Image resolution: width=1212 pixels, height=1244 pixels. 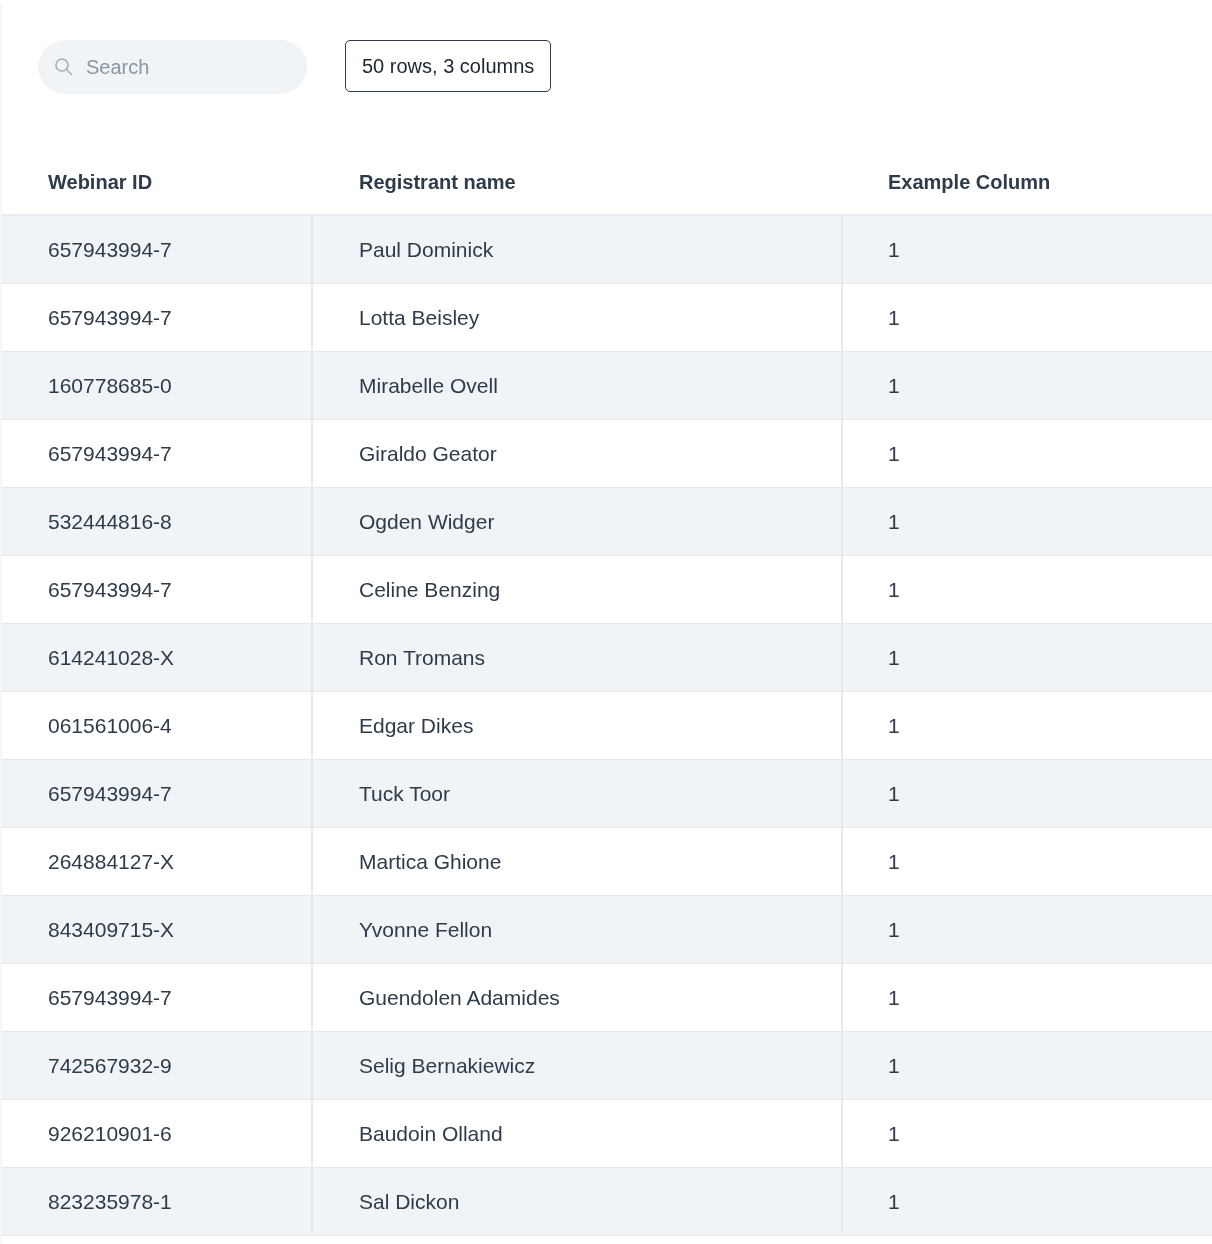 What do you see at coordinates (157, 1065) in the screenshot?
I see `table-cell: 742567932-9` at bounding box center [157, 1065].